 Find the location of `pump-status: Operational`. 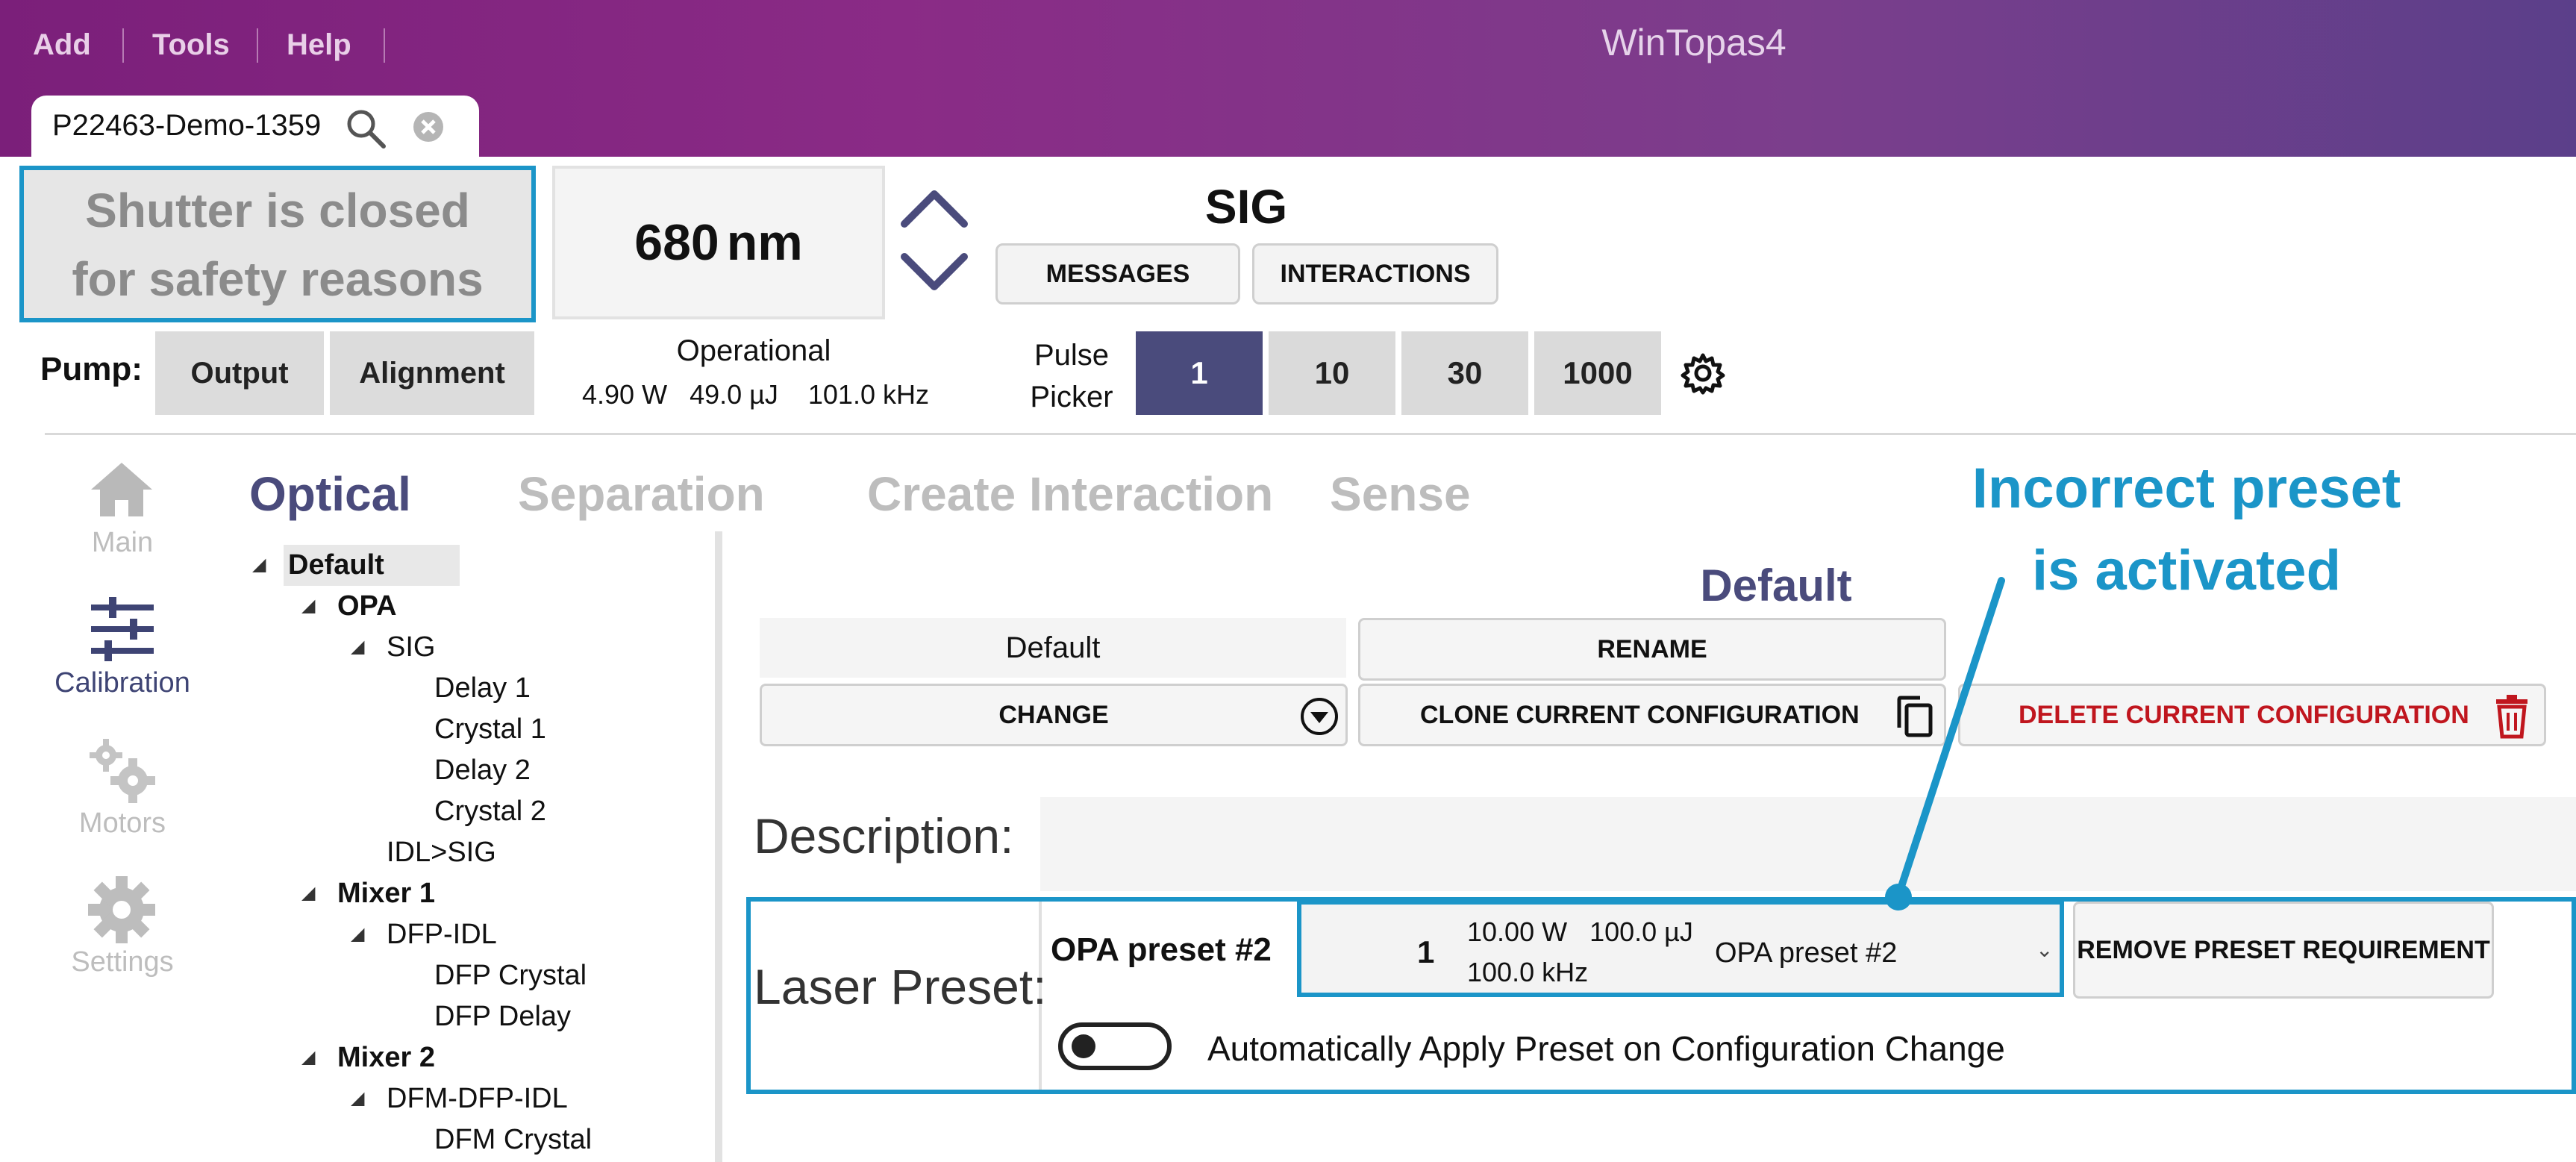

pump-status: Operational is located at coordinates (753, 350).